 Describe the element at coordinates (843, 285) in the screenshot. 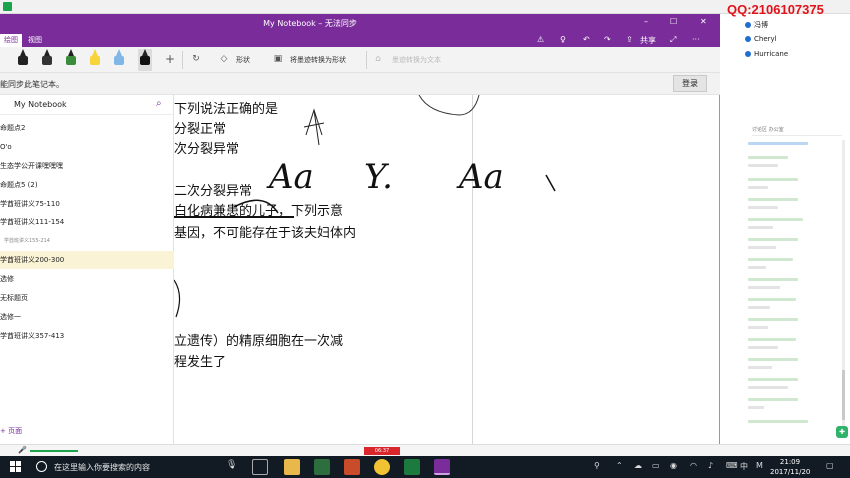

I see `chat-scrollbar` at that location.